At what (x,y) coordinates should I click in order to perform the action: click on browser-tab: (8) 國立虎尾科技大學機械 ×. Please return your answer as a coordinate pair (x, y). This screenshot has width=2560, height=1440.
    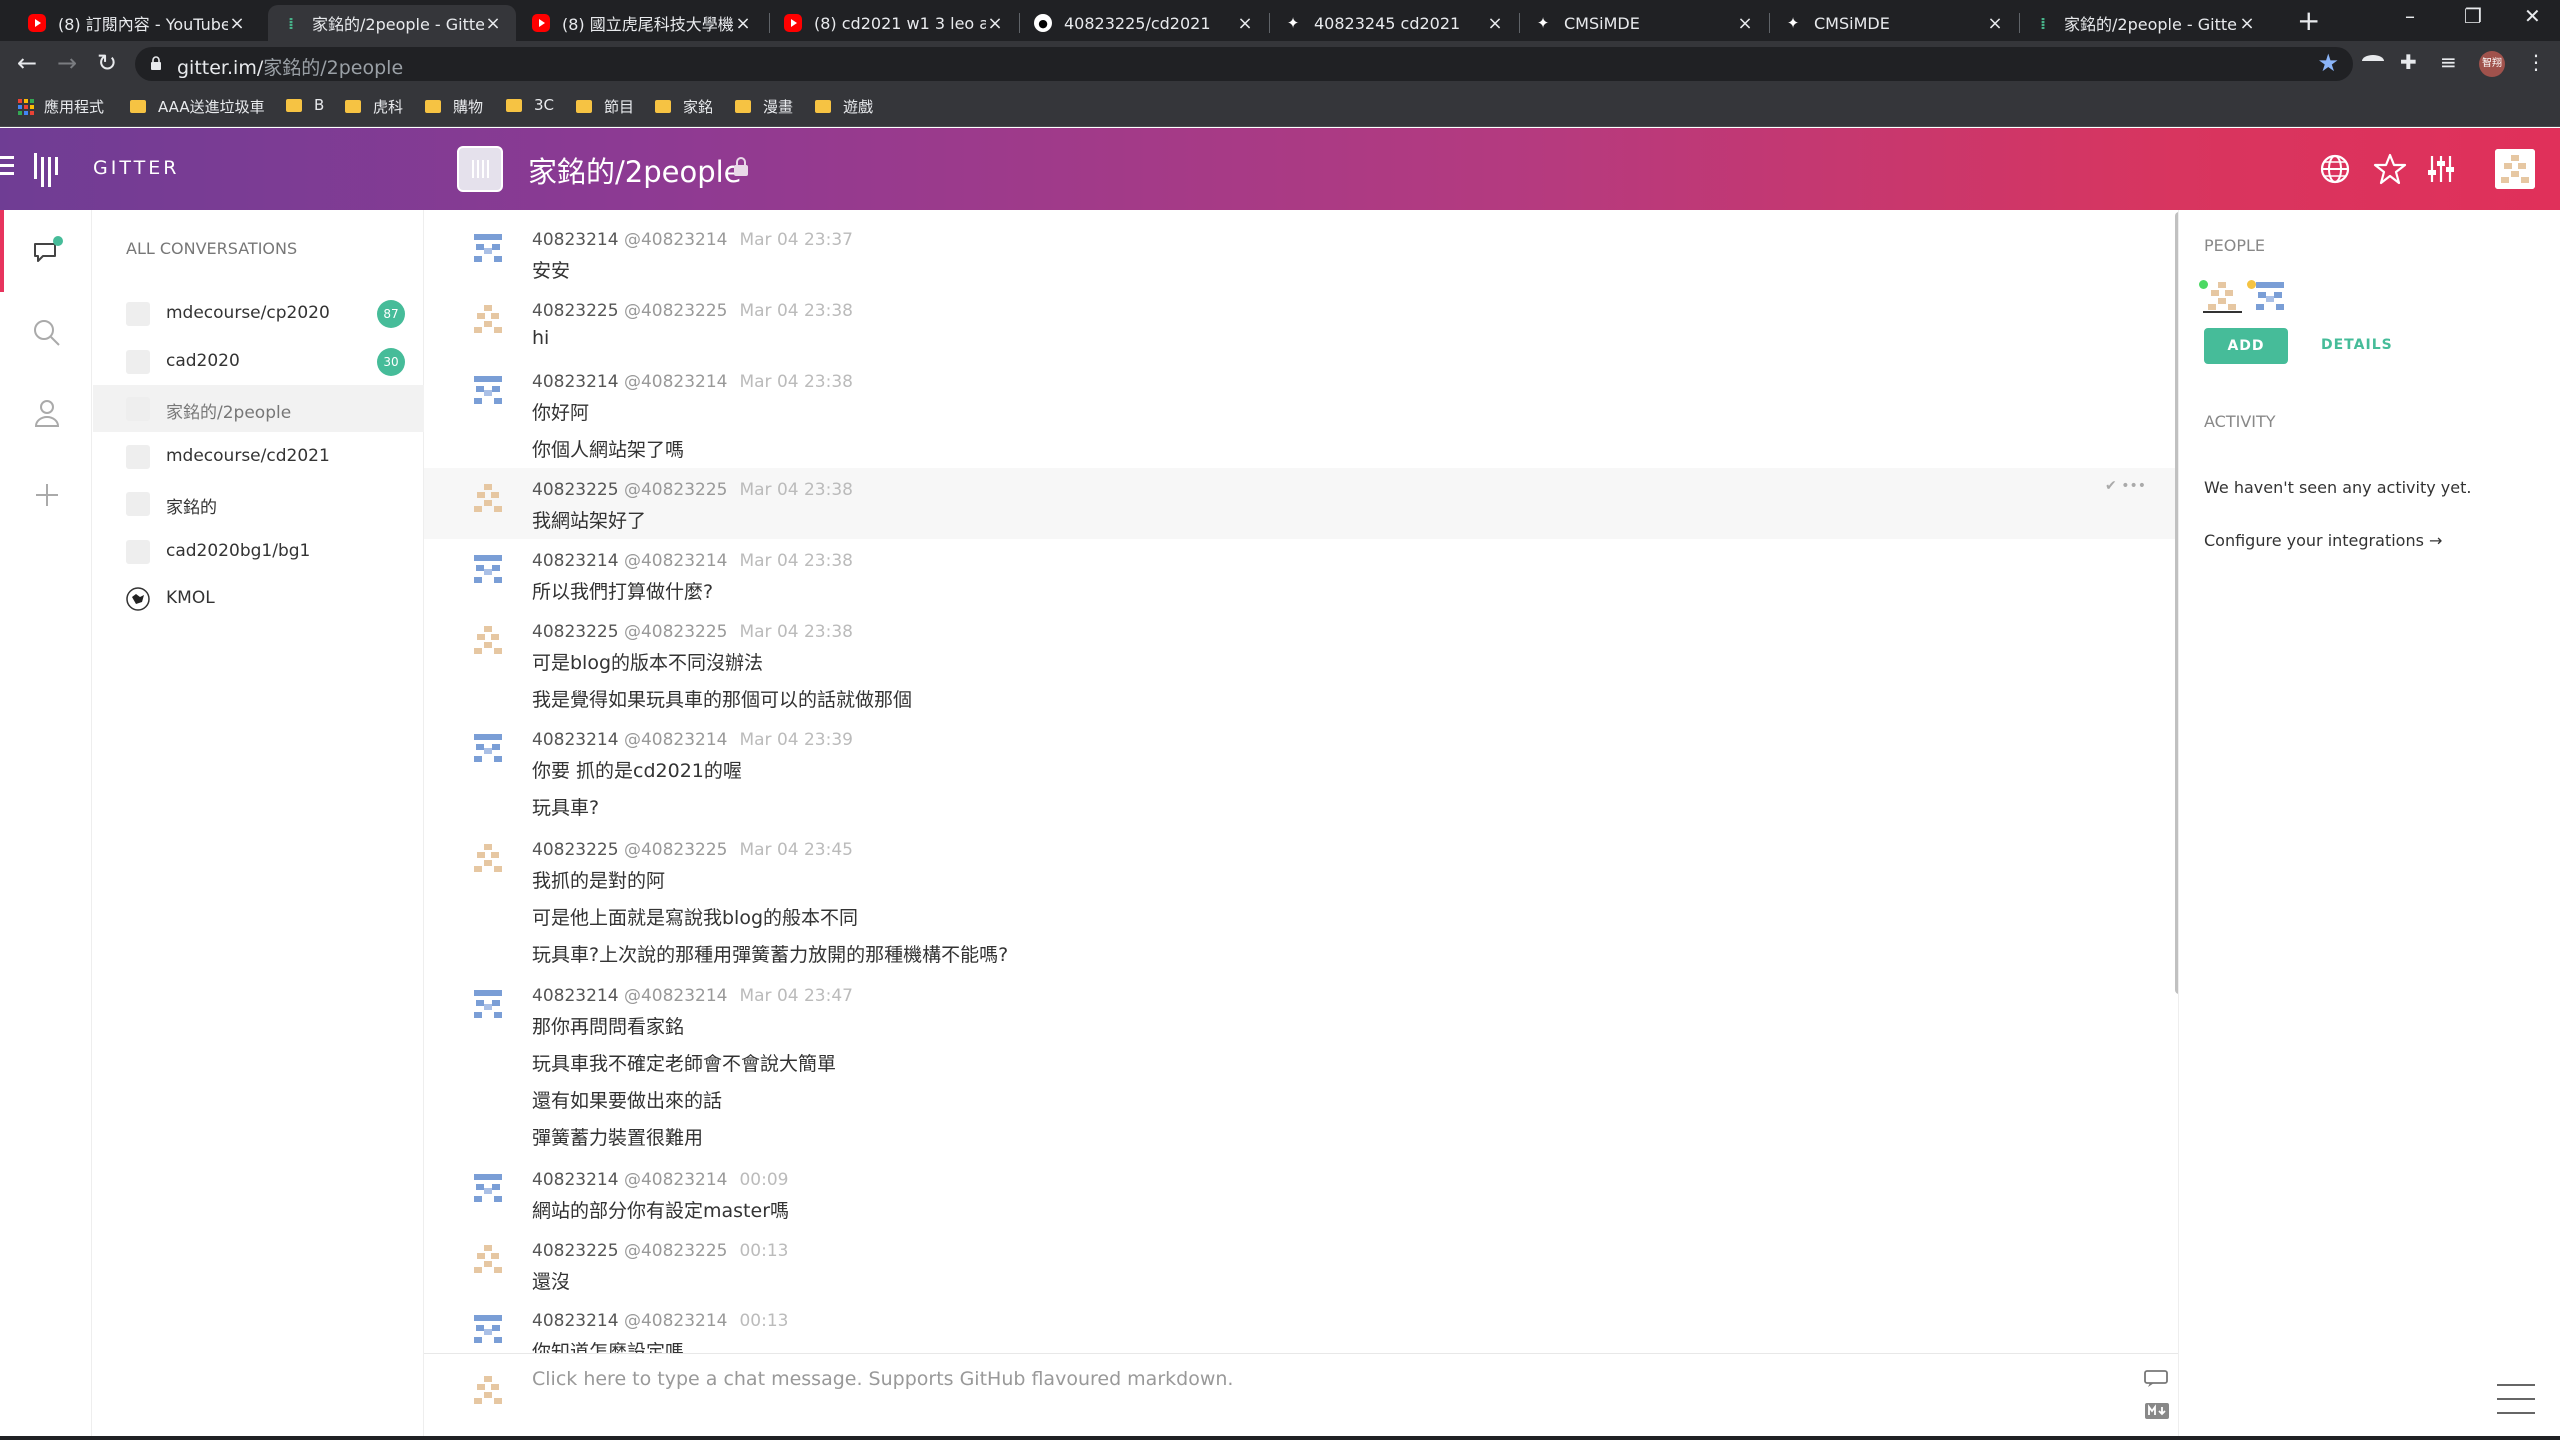
    Looking at the image, I should click on (642, 23).